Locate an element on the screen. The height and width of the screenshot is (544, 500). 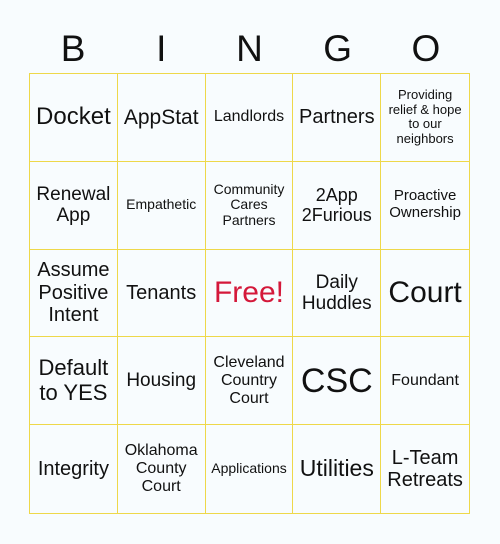
bingo-cell: Court is located at coordinates (425, 294).